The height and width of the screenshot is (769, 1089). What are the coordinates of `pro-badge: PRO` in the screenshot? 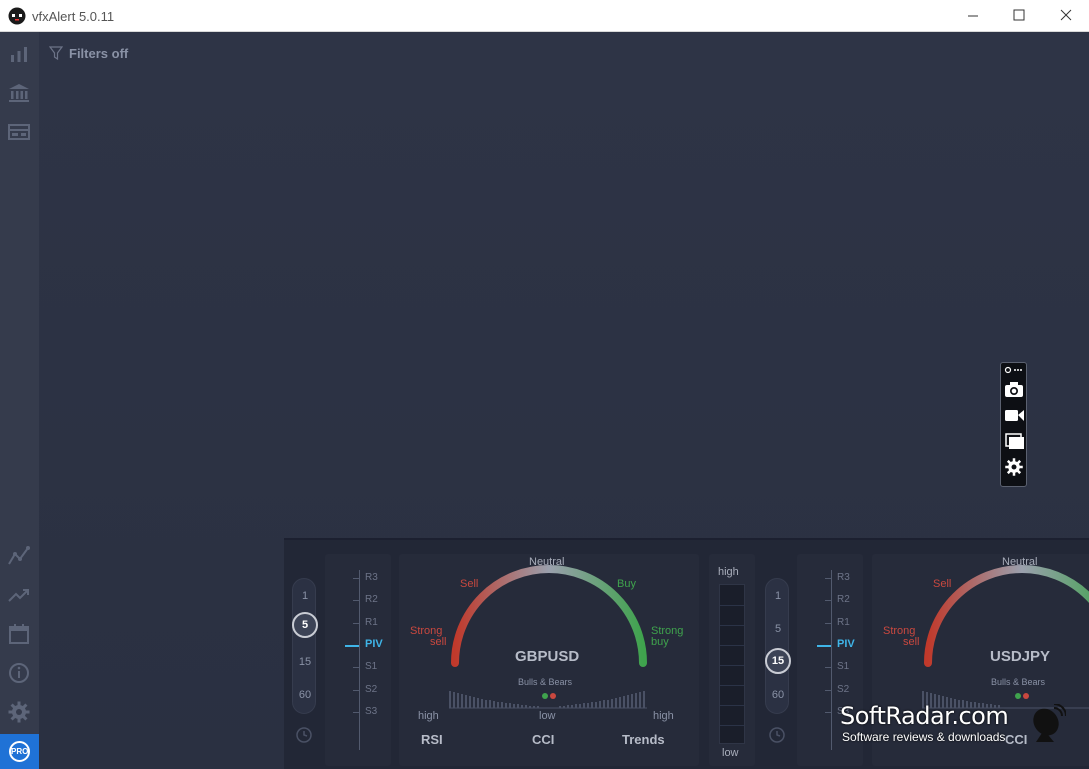 It's located at (19, 751).